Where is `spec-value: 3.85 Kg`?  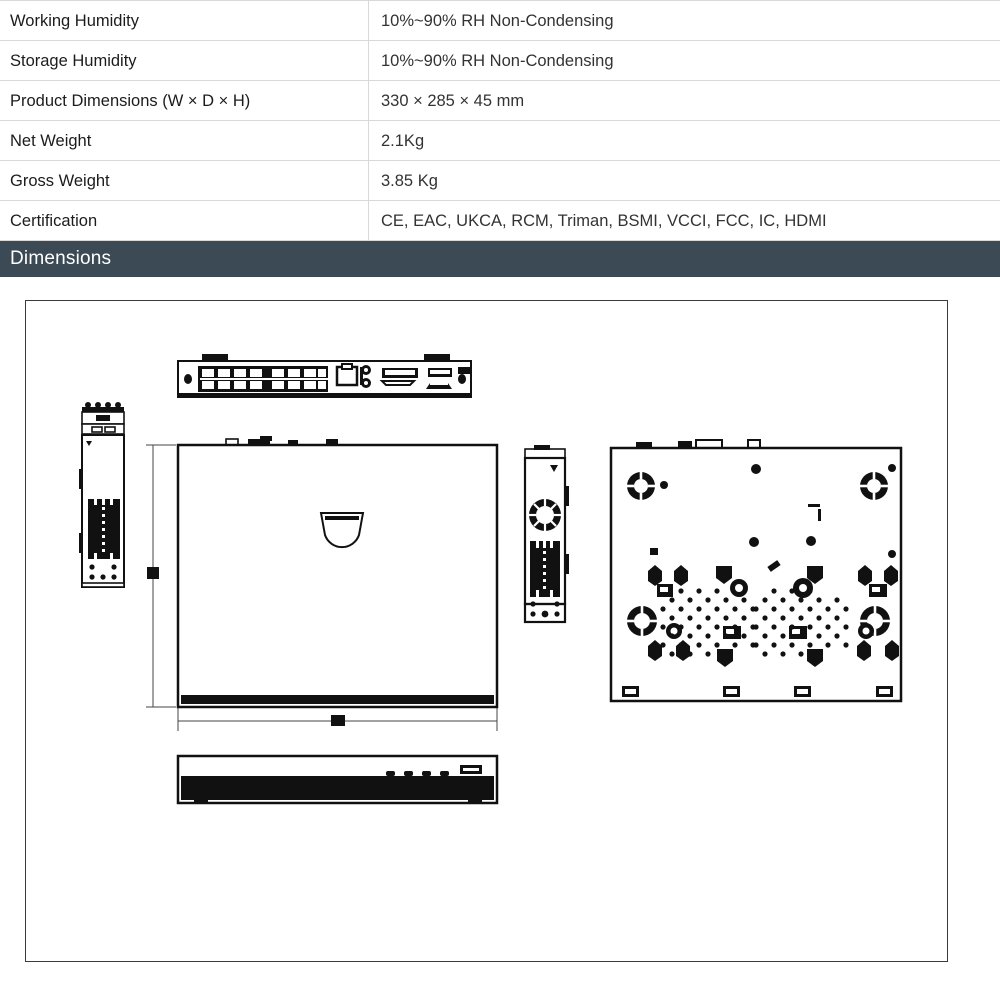 spec-value: 3.85 Kg is located at coordinates (684, 180).